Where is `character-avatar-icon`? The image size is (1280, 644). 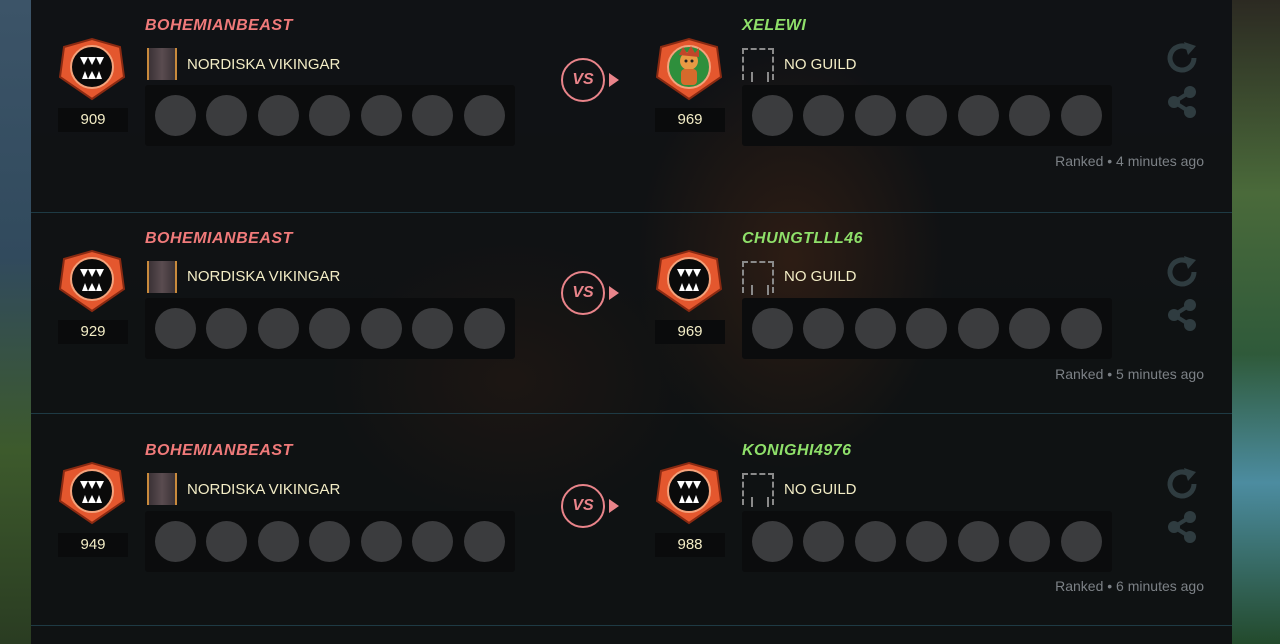
character-avatar-icon is located at coordinates (689, 69).